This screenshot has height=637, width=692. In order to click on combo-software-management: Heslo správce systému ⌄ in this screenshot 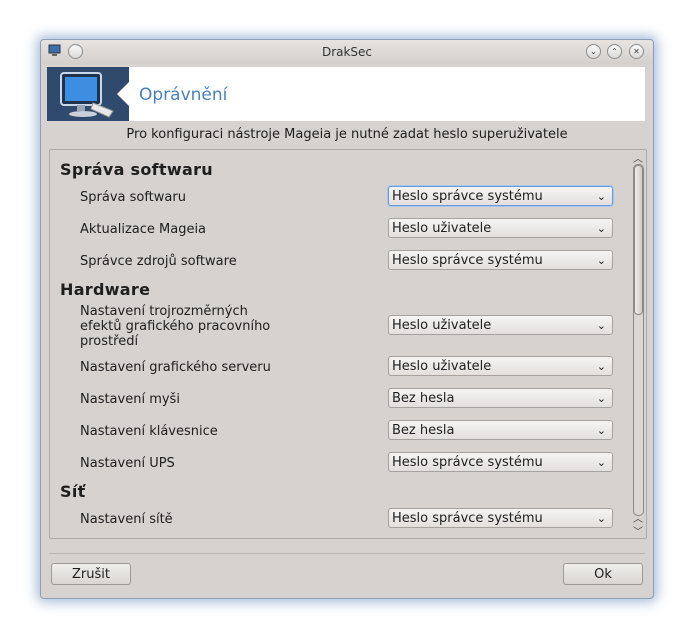, I will do `click(500, 196)`.